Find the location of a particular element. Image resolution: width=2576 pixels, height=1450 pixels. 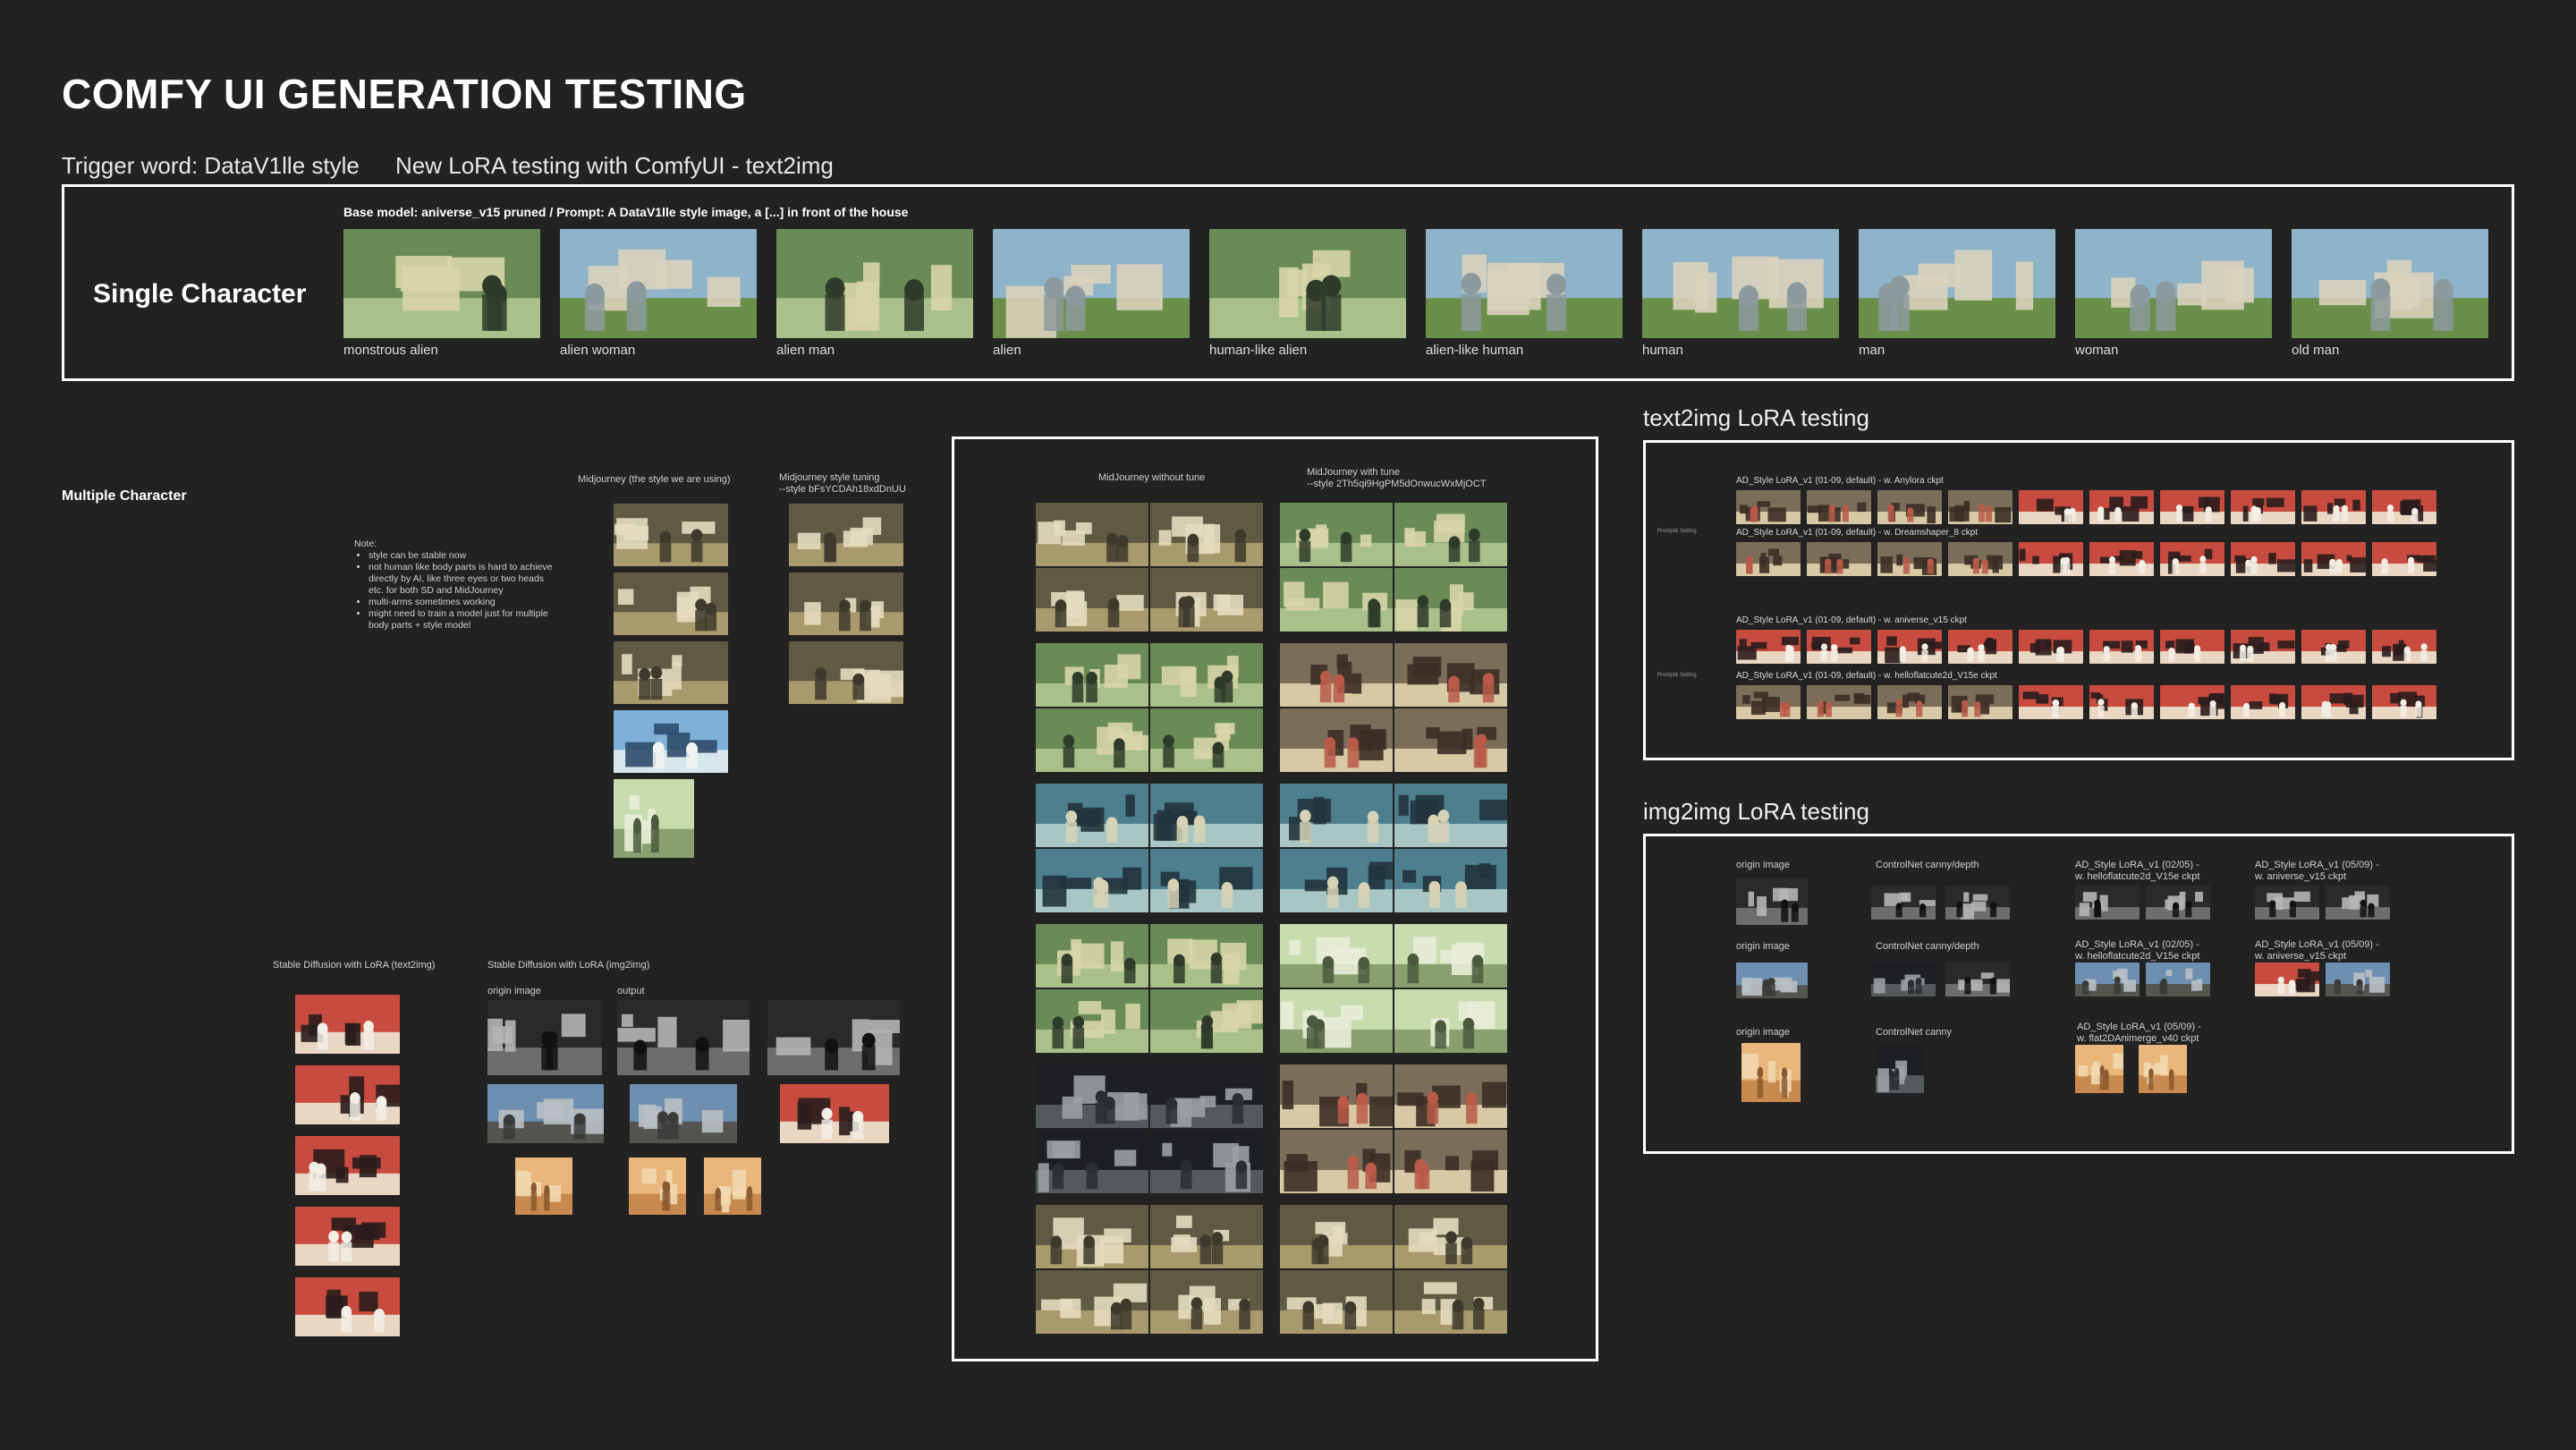

i2i-origin-face-thumb is located at coordinates (1771, 1072).